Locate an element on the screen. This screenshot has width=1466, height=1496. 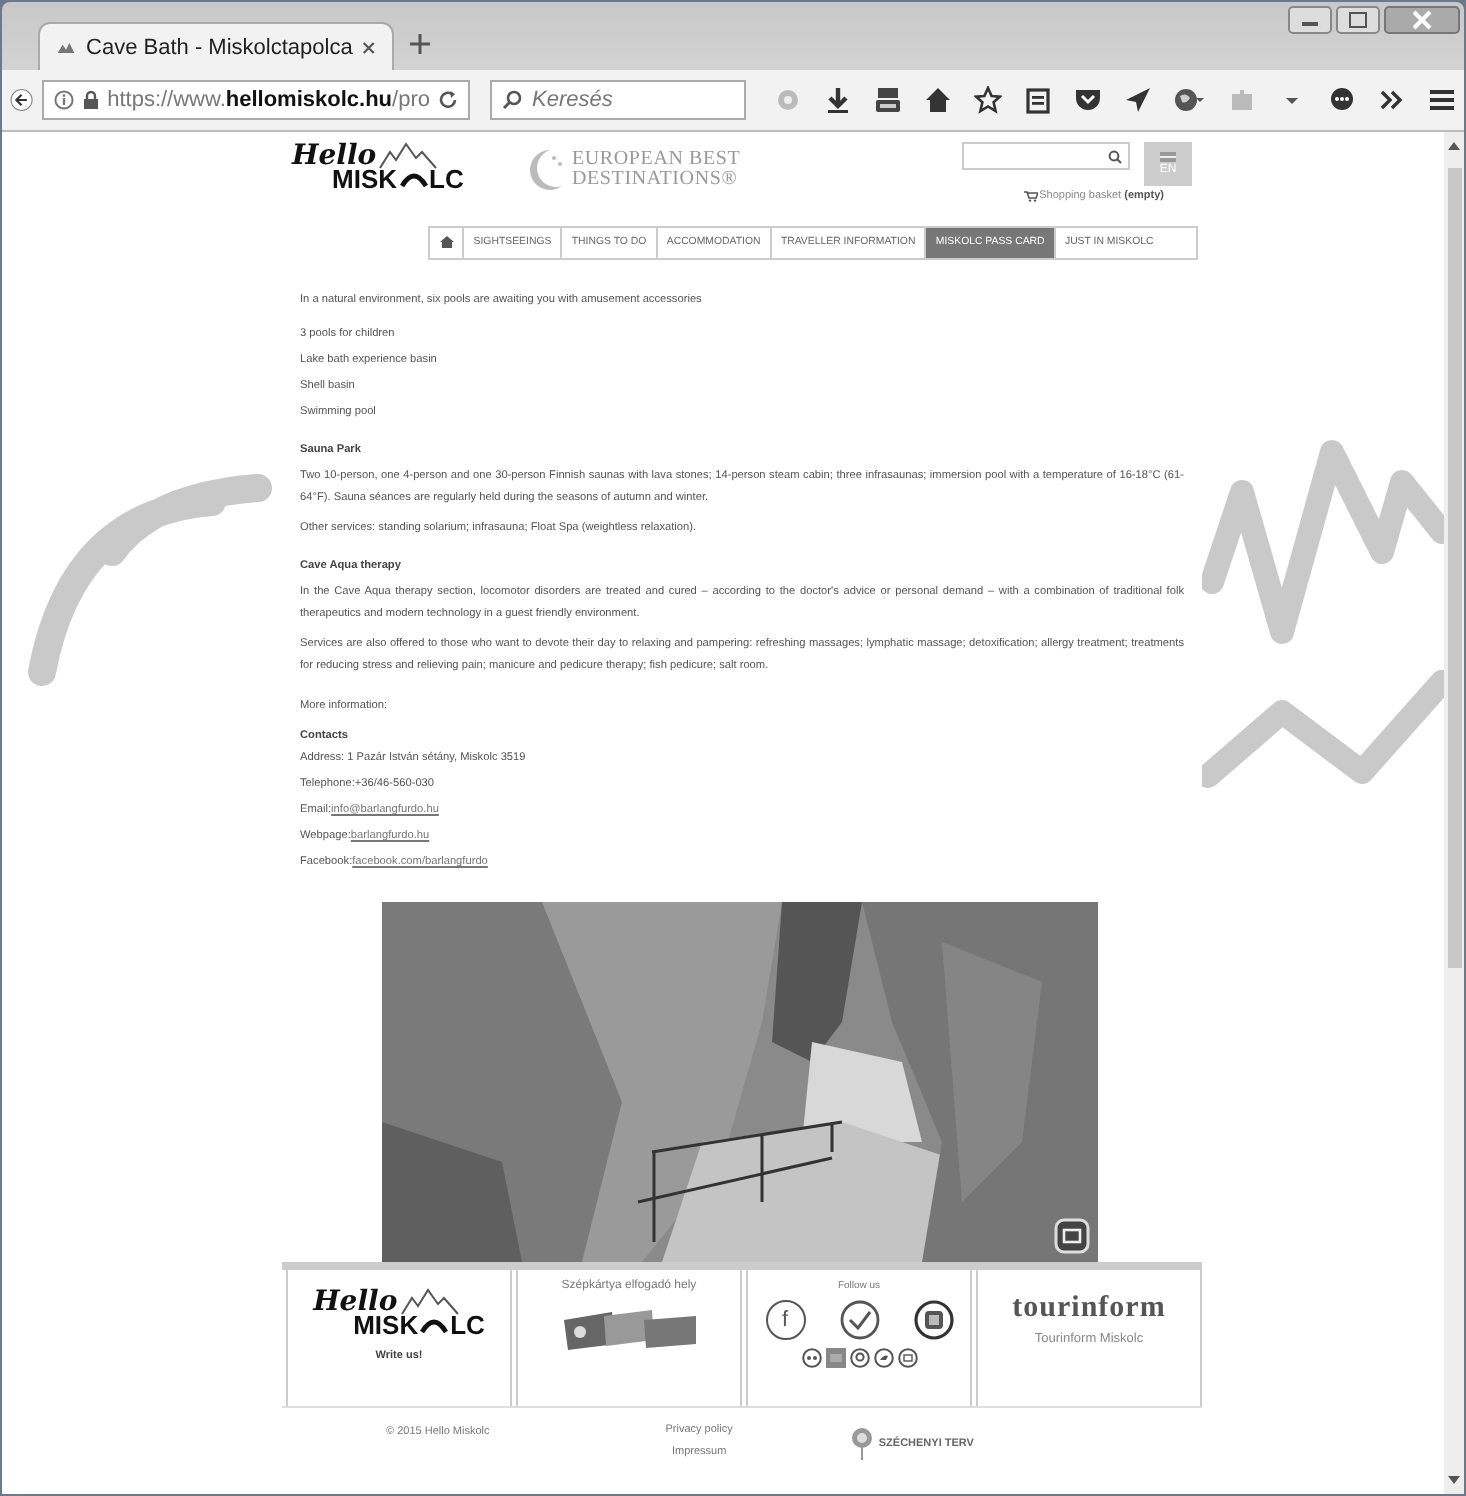
square-icon is located at coordinates (835, 1357).